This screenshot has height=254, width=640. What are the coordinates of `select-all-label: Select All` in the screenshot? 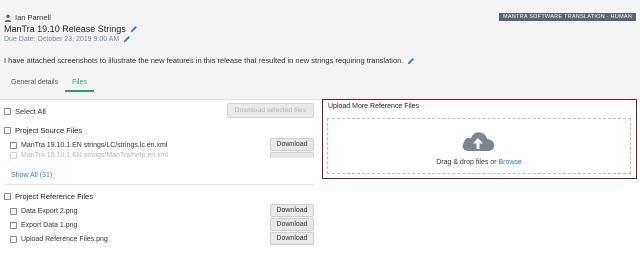 It's located at (30, 111).